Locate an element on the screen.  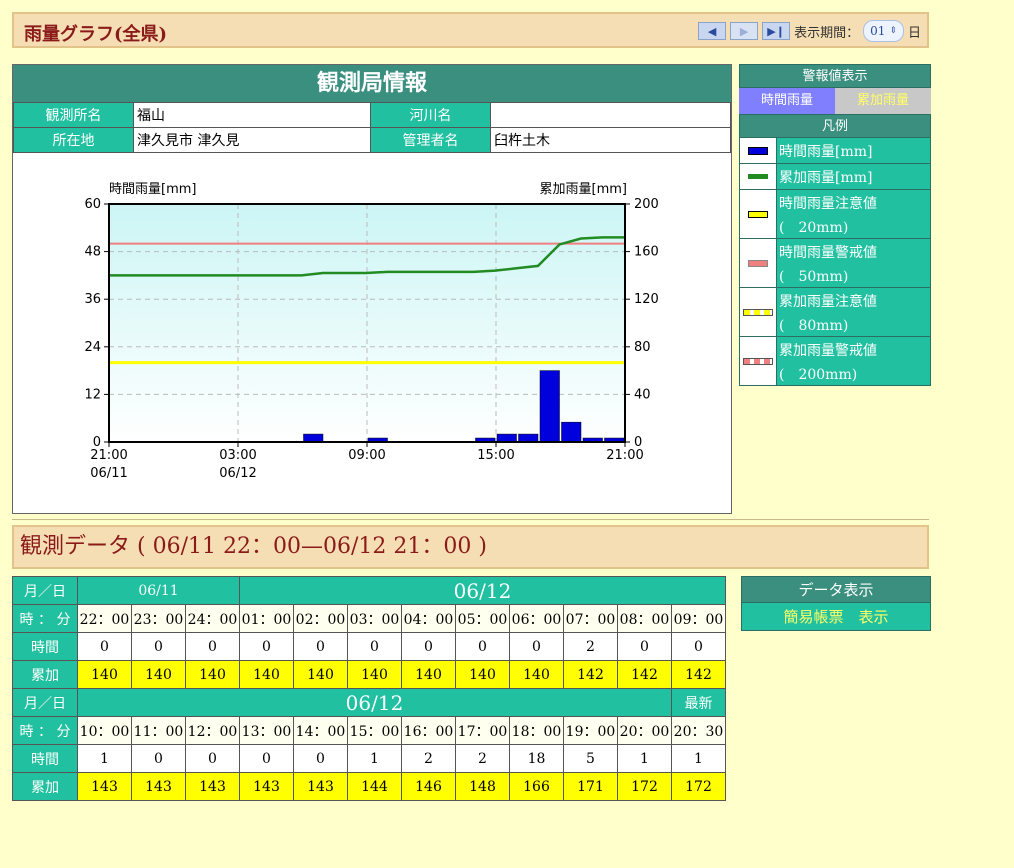
section-divider is located at coordinates (470, 519).